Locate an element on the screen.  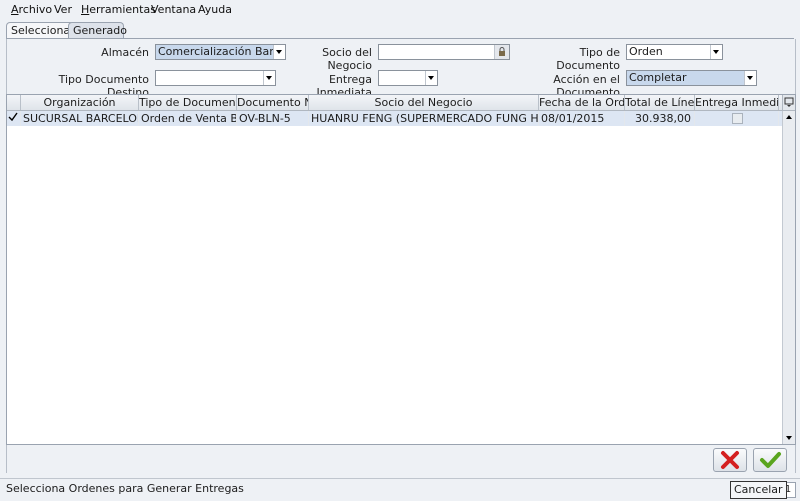
doctype-label: Tipo de Documento is located at coordinates (588, 59).